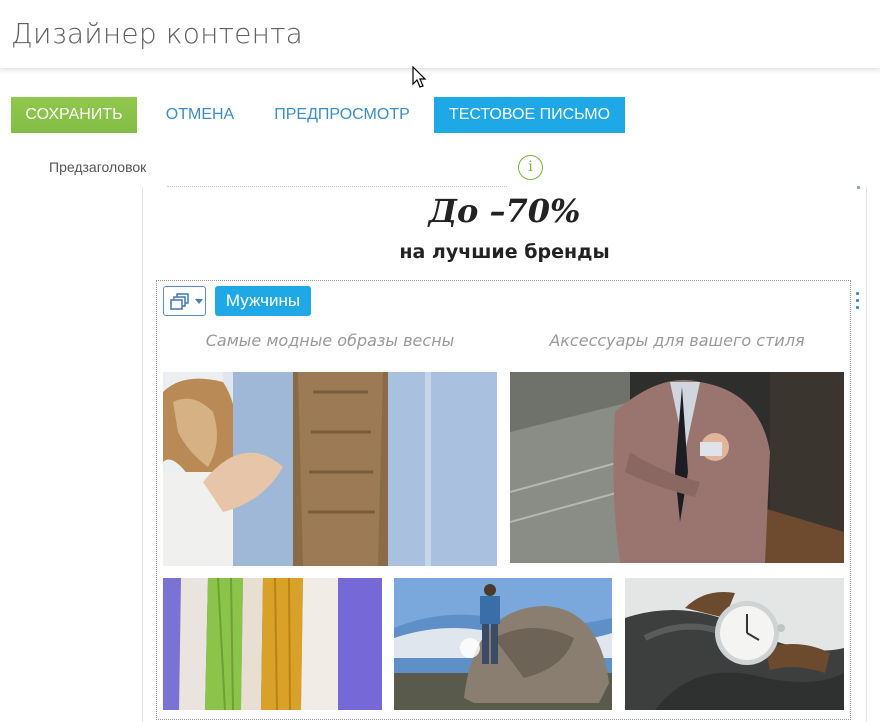  I want to click on block-type-dropdown, so click(184, 301).